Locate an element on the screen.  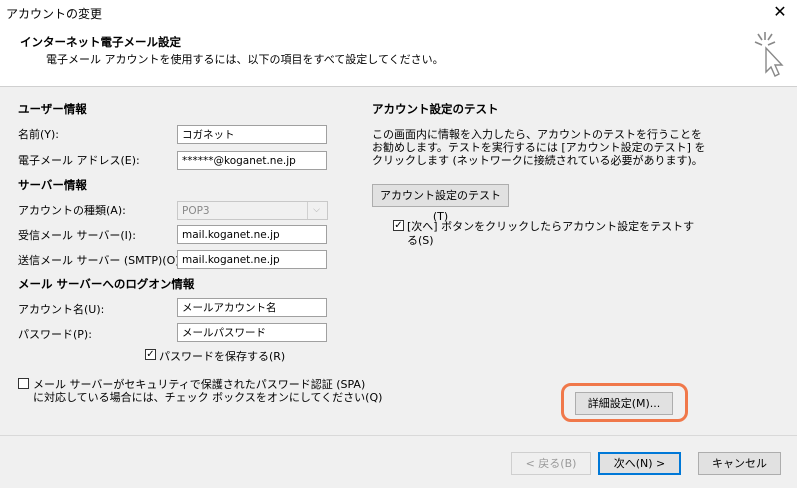
auto-test-checkbox: ✓ is located at coordinates (398, 225).